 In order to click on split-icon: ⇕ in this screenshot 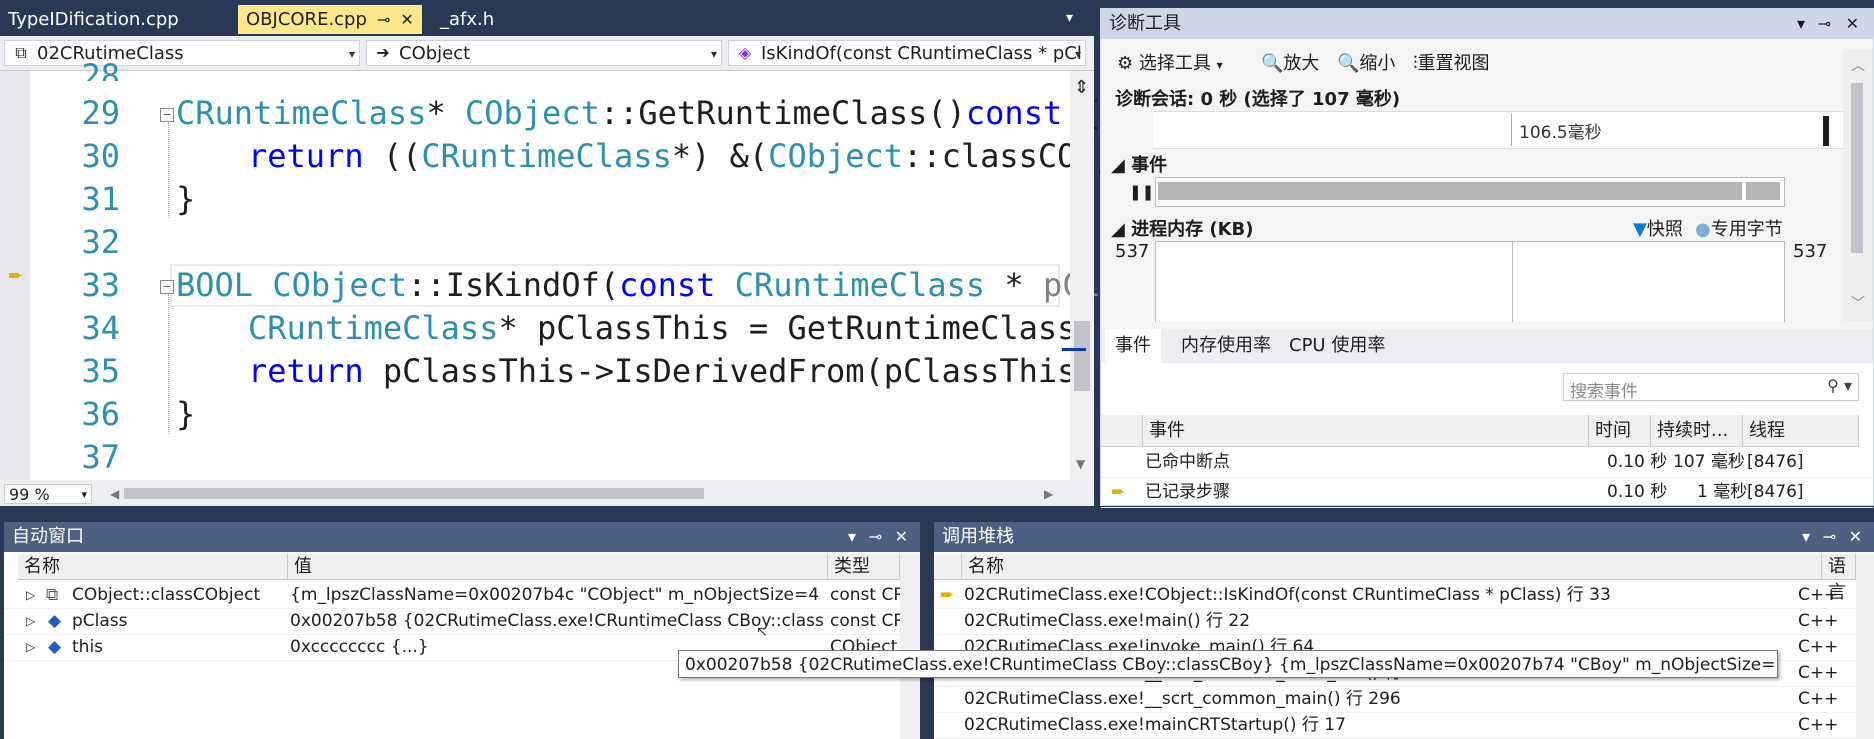, I will do `click(1081, 87)`.